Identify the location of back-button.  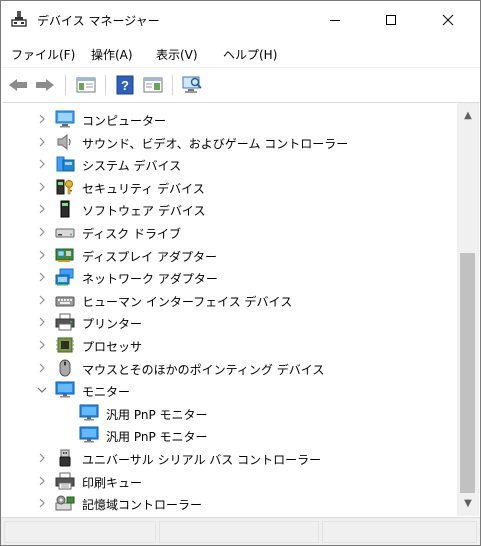
(18, 85).